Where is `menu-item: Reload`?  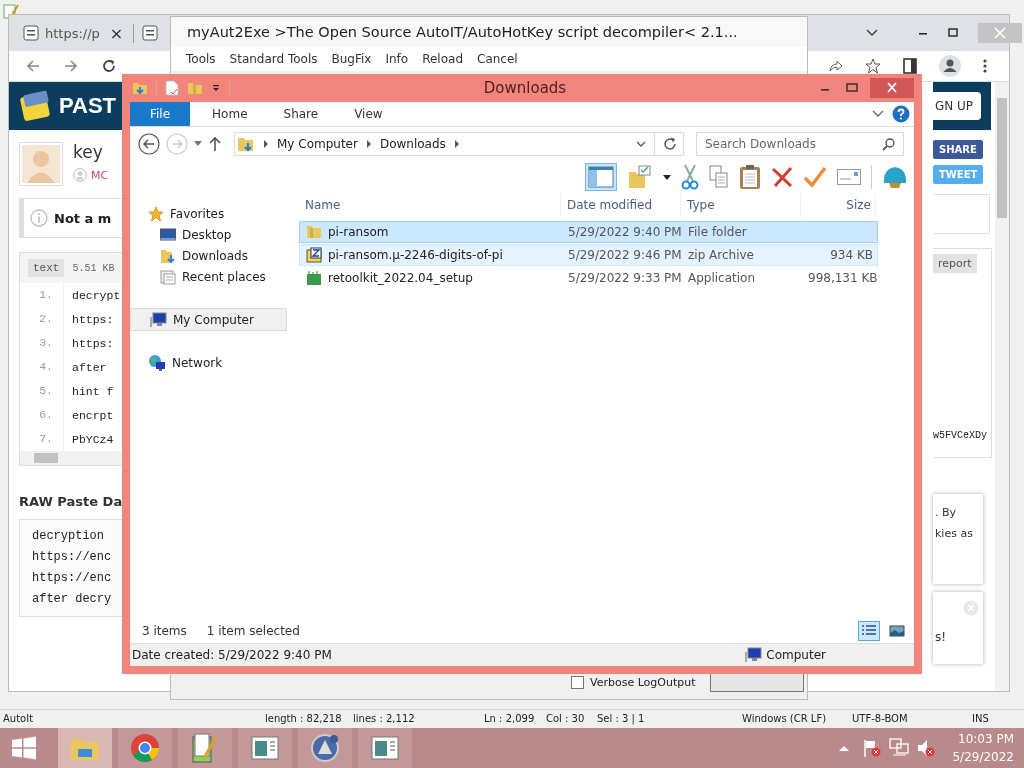 menu-item: Reload is located at coordinates (442, 59).